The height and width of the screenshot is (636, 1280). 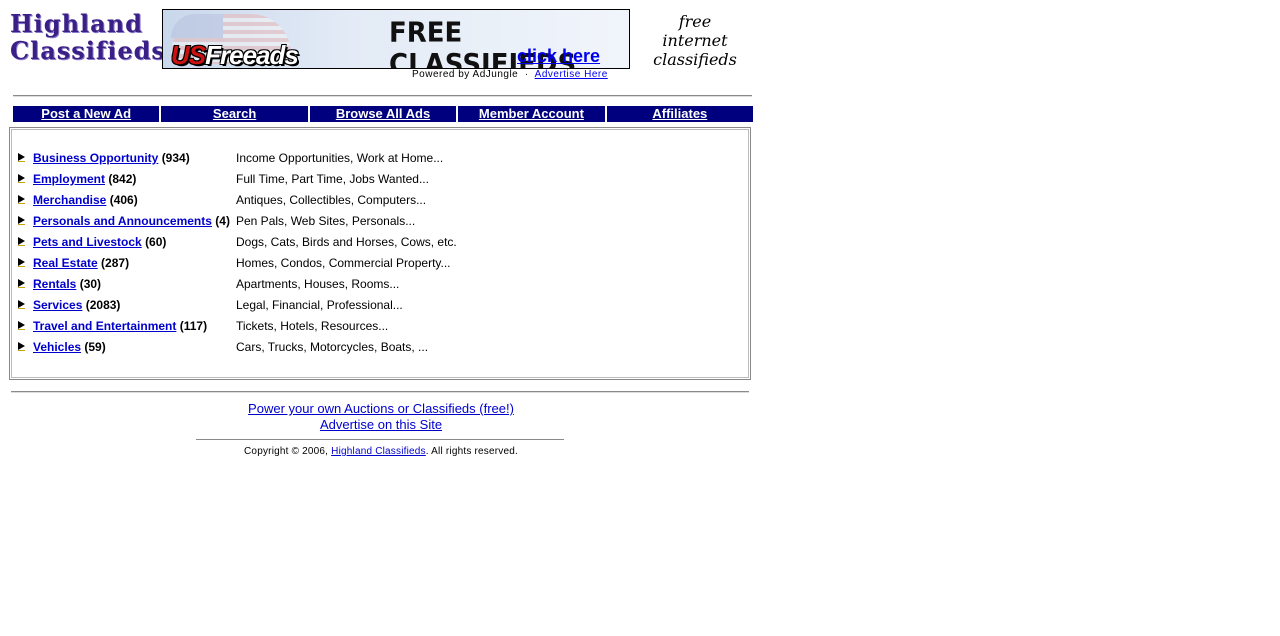 I want to click on category-link: Employment, so click(x=69, y=179).